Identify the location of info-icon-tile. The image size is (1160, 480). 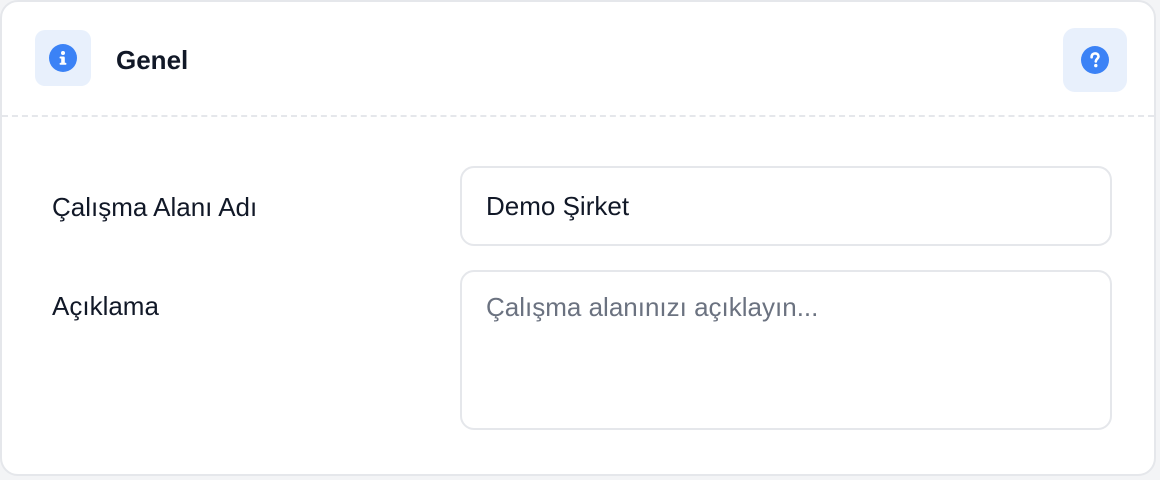
(63, 58).